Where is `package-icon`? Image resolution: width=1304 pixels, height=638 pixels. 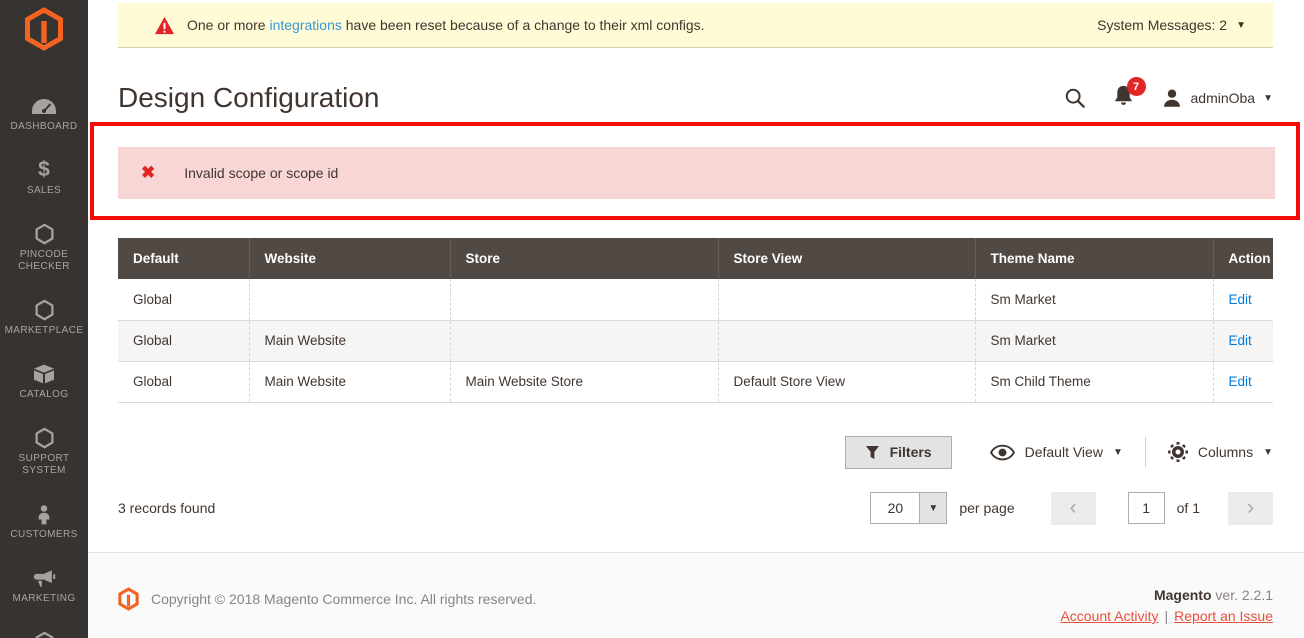 package-icon is located at coordinates (44, 374).